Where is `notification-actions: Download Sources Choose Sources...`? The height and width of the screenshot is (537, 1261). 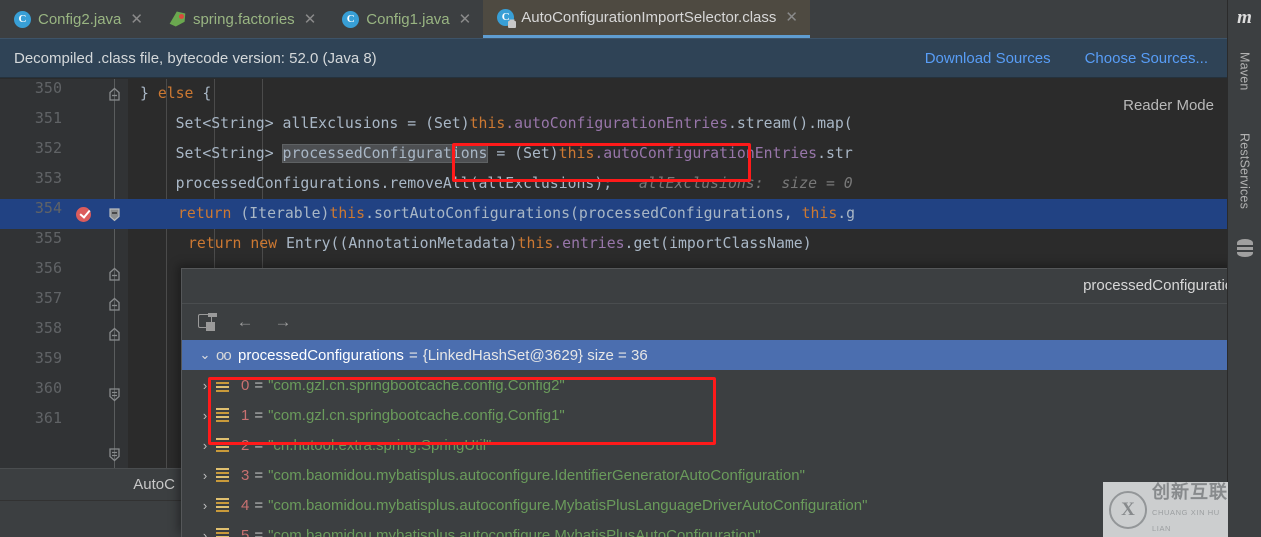
notification-actions: Download Sources Choose Sources... is located at coordinates (1076, 58).